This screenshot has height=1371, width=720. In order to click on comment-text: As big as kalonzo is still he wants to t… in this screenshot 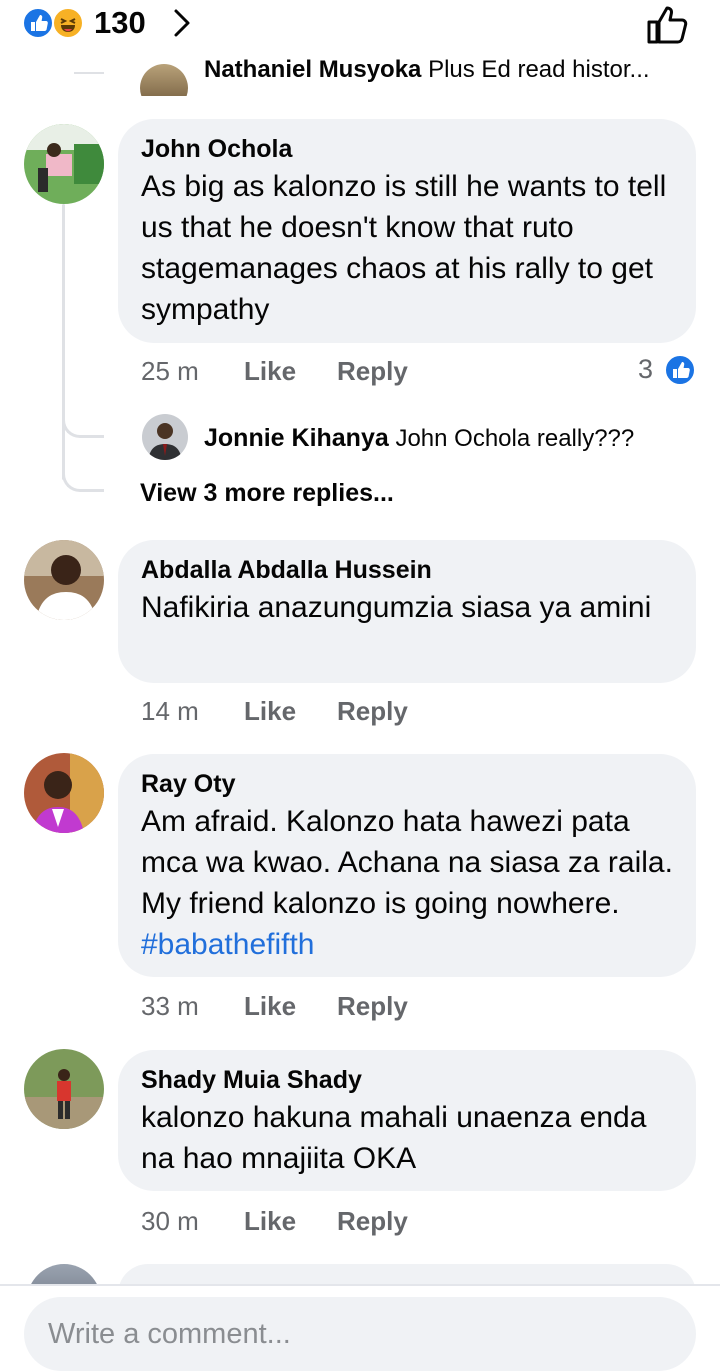, I will do `click(404, 248)`.